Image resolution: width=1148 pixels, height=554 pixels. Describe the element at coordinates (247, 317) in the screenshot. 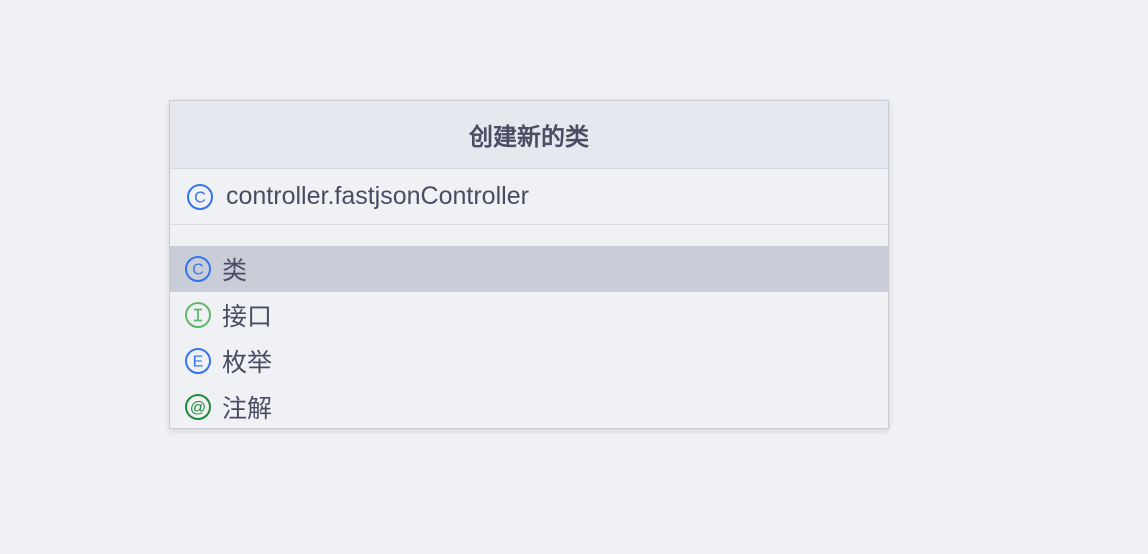

I see `kind-item-label: 接口` at that location.